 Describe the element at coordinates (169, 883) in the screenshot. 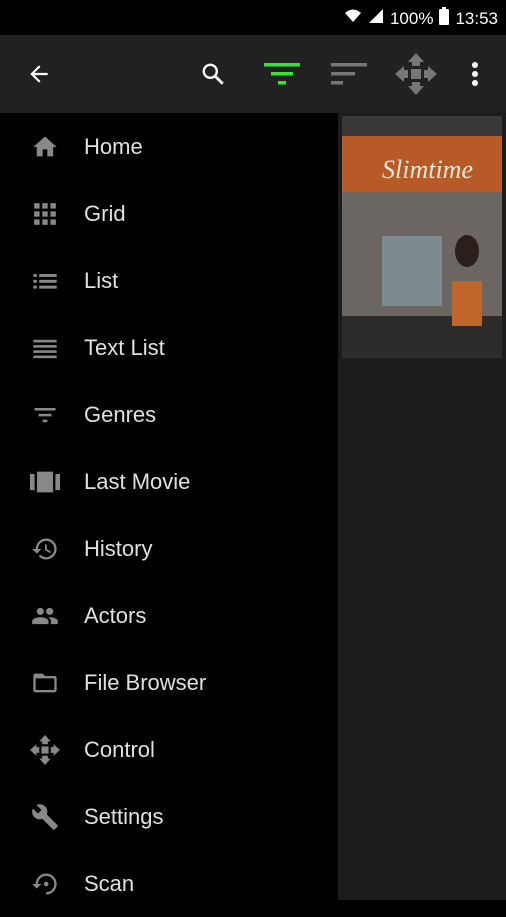

I see `drawer-item-scan: Scan` at that location.